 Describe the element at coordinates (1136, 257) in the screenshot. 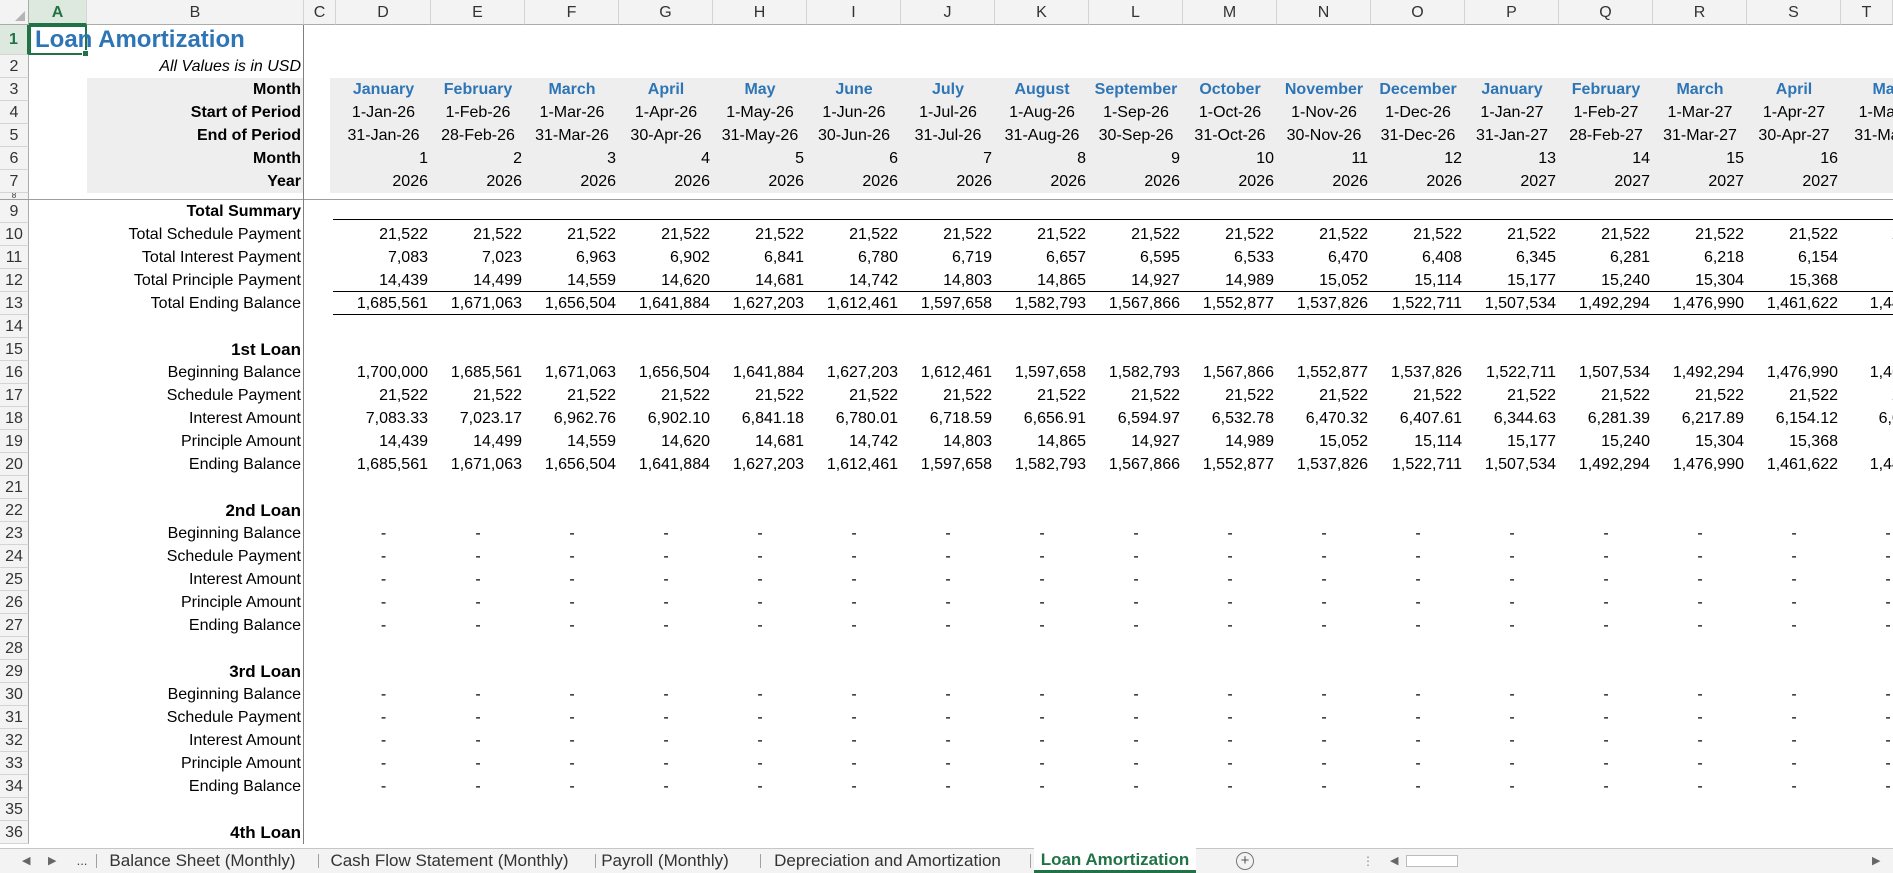

I see `summary-value: 6,595` at that location.